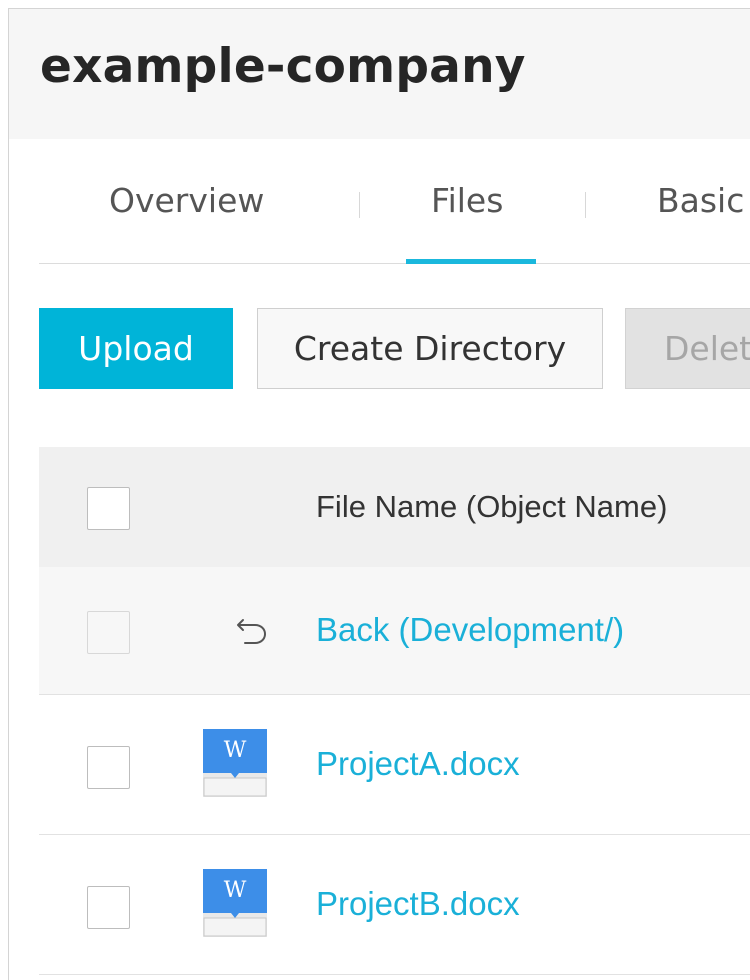  What do you see at coordinates (687, 348) in the screenshot?
I see `delete-button: Delet` at bounding box center [687, 348].